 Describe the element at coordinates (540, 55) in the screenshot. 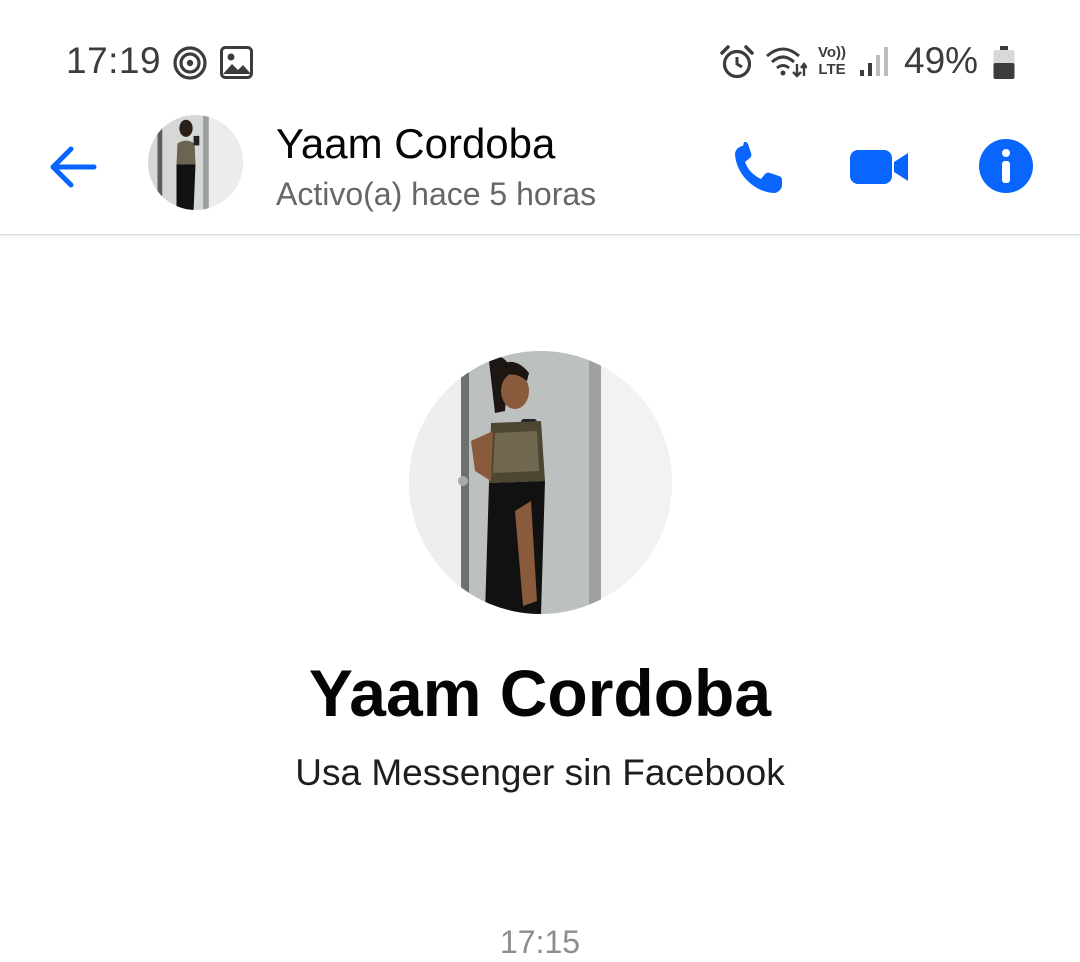

I see `status-bar: 17:19 Vo)) LTE 49%` at that location.